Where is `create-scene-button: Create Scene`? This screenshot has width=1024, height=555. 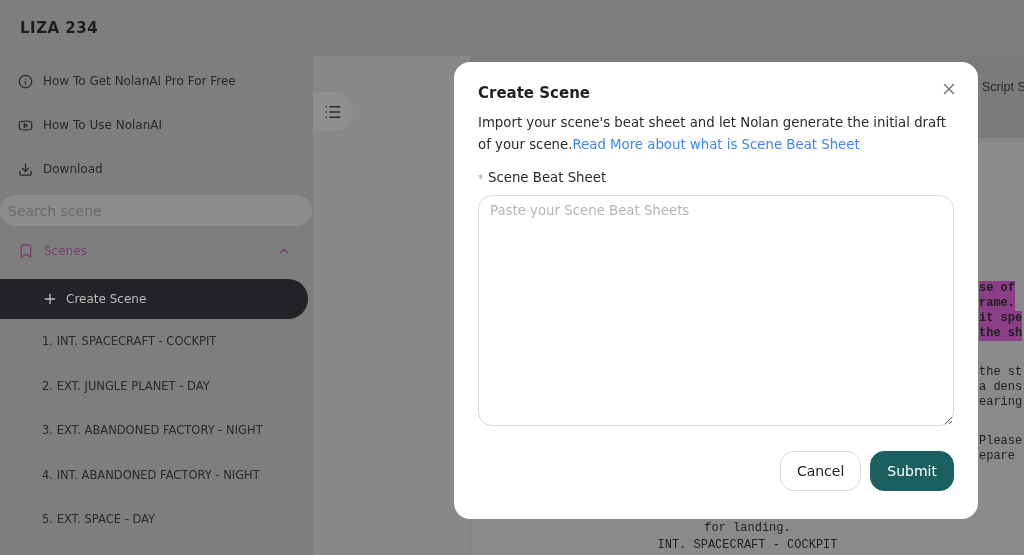 create-scene-button: Create Scene is located at coordinates (154, 299).